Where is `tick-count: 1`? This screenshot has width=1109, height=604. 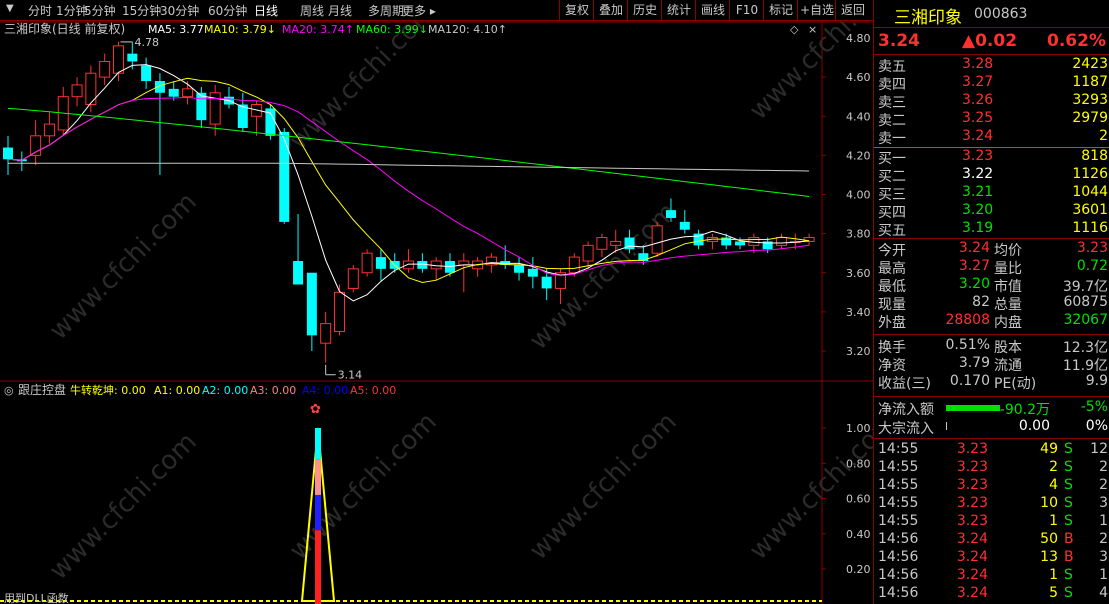 tick-count: 1 is located at coordinates (1103, 575).